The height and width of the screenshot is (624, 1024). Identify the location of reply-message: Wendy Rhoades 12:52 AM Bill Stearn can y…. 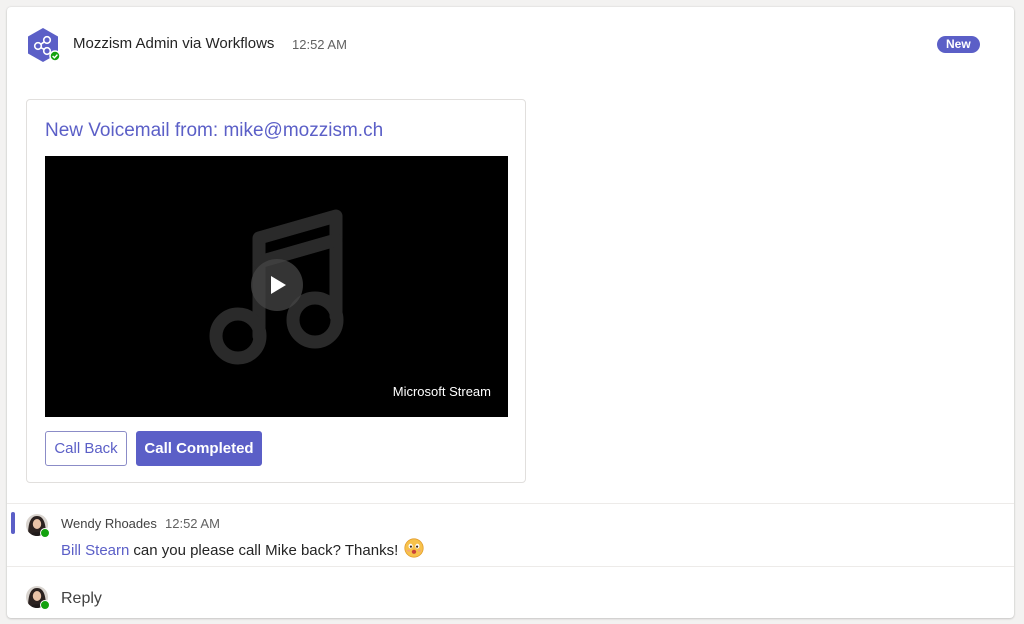
(510, 535).